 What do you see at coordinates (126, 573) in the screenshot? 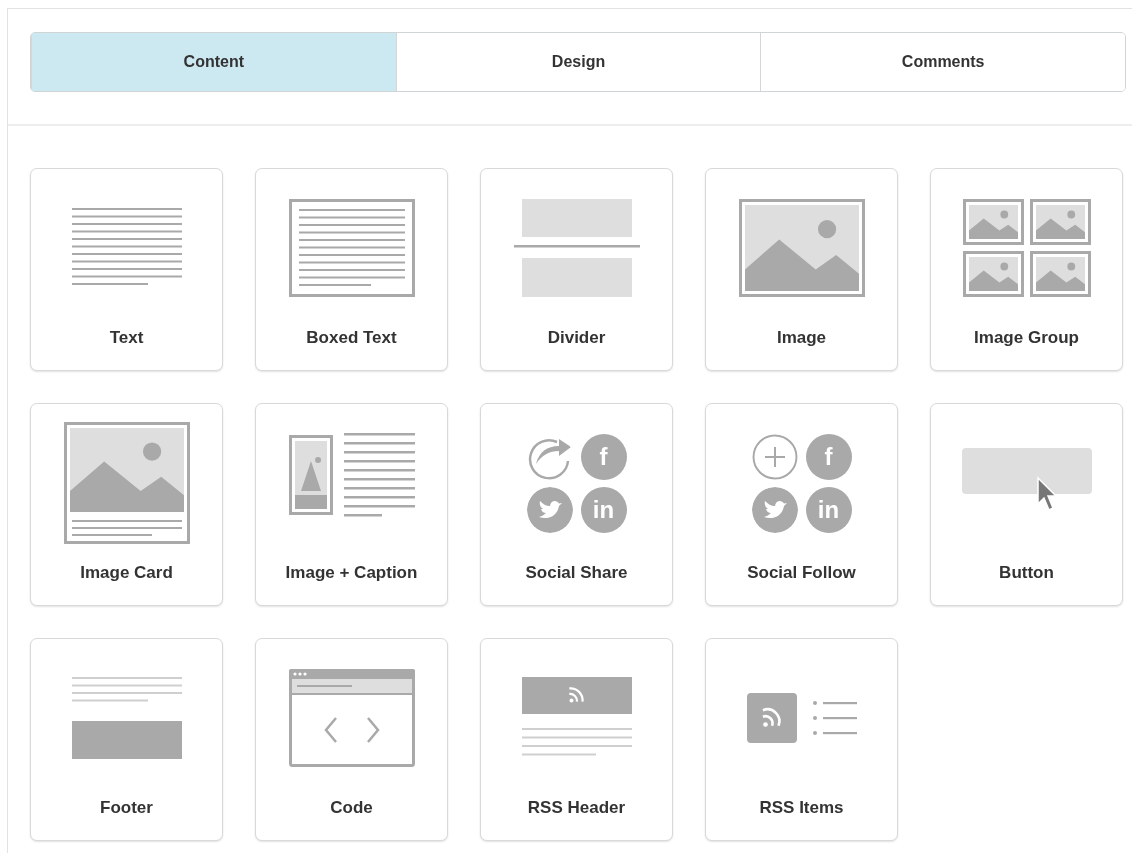
I see `block-label: Image Card` at bounding box center [126, 573].